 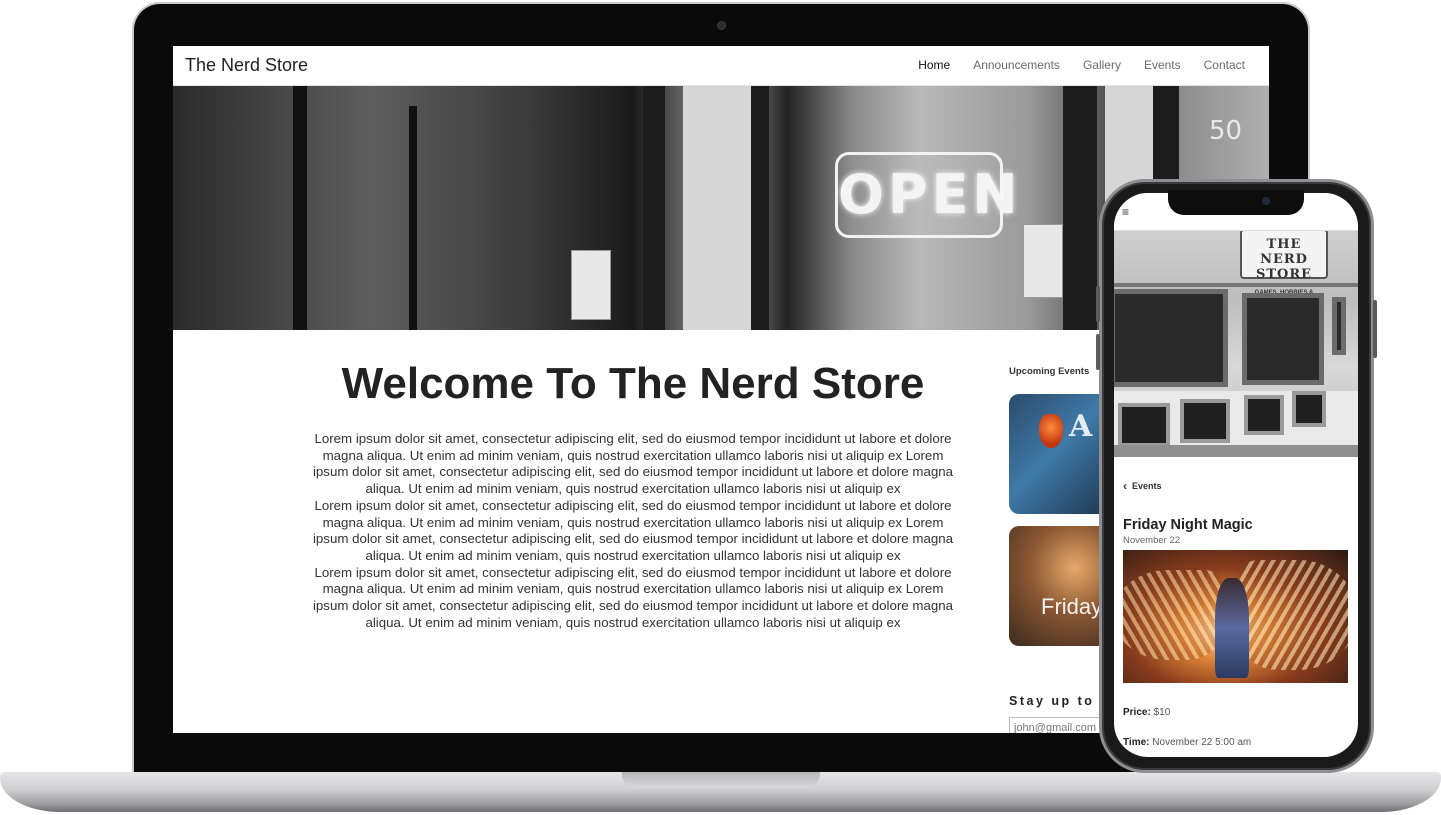 I want to click on page-title: Welcome To The Nerd Store, so click(x=633, y=383).